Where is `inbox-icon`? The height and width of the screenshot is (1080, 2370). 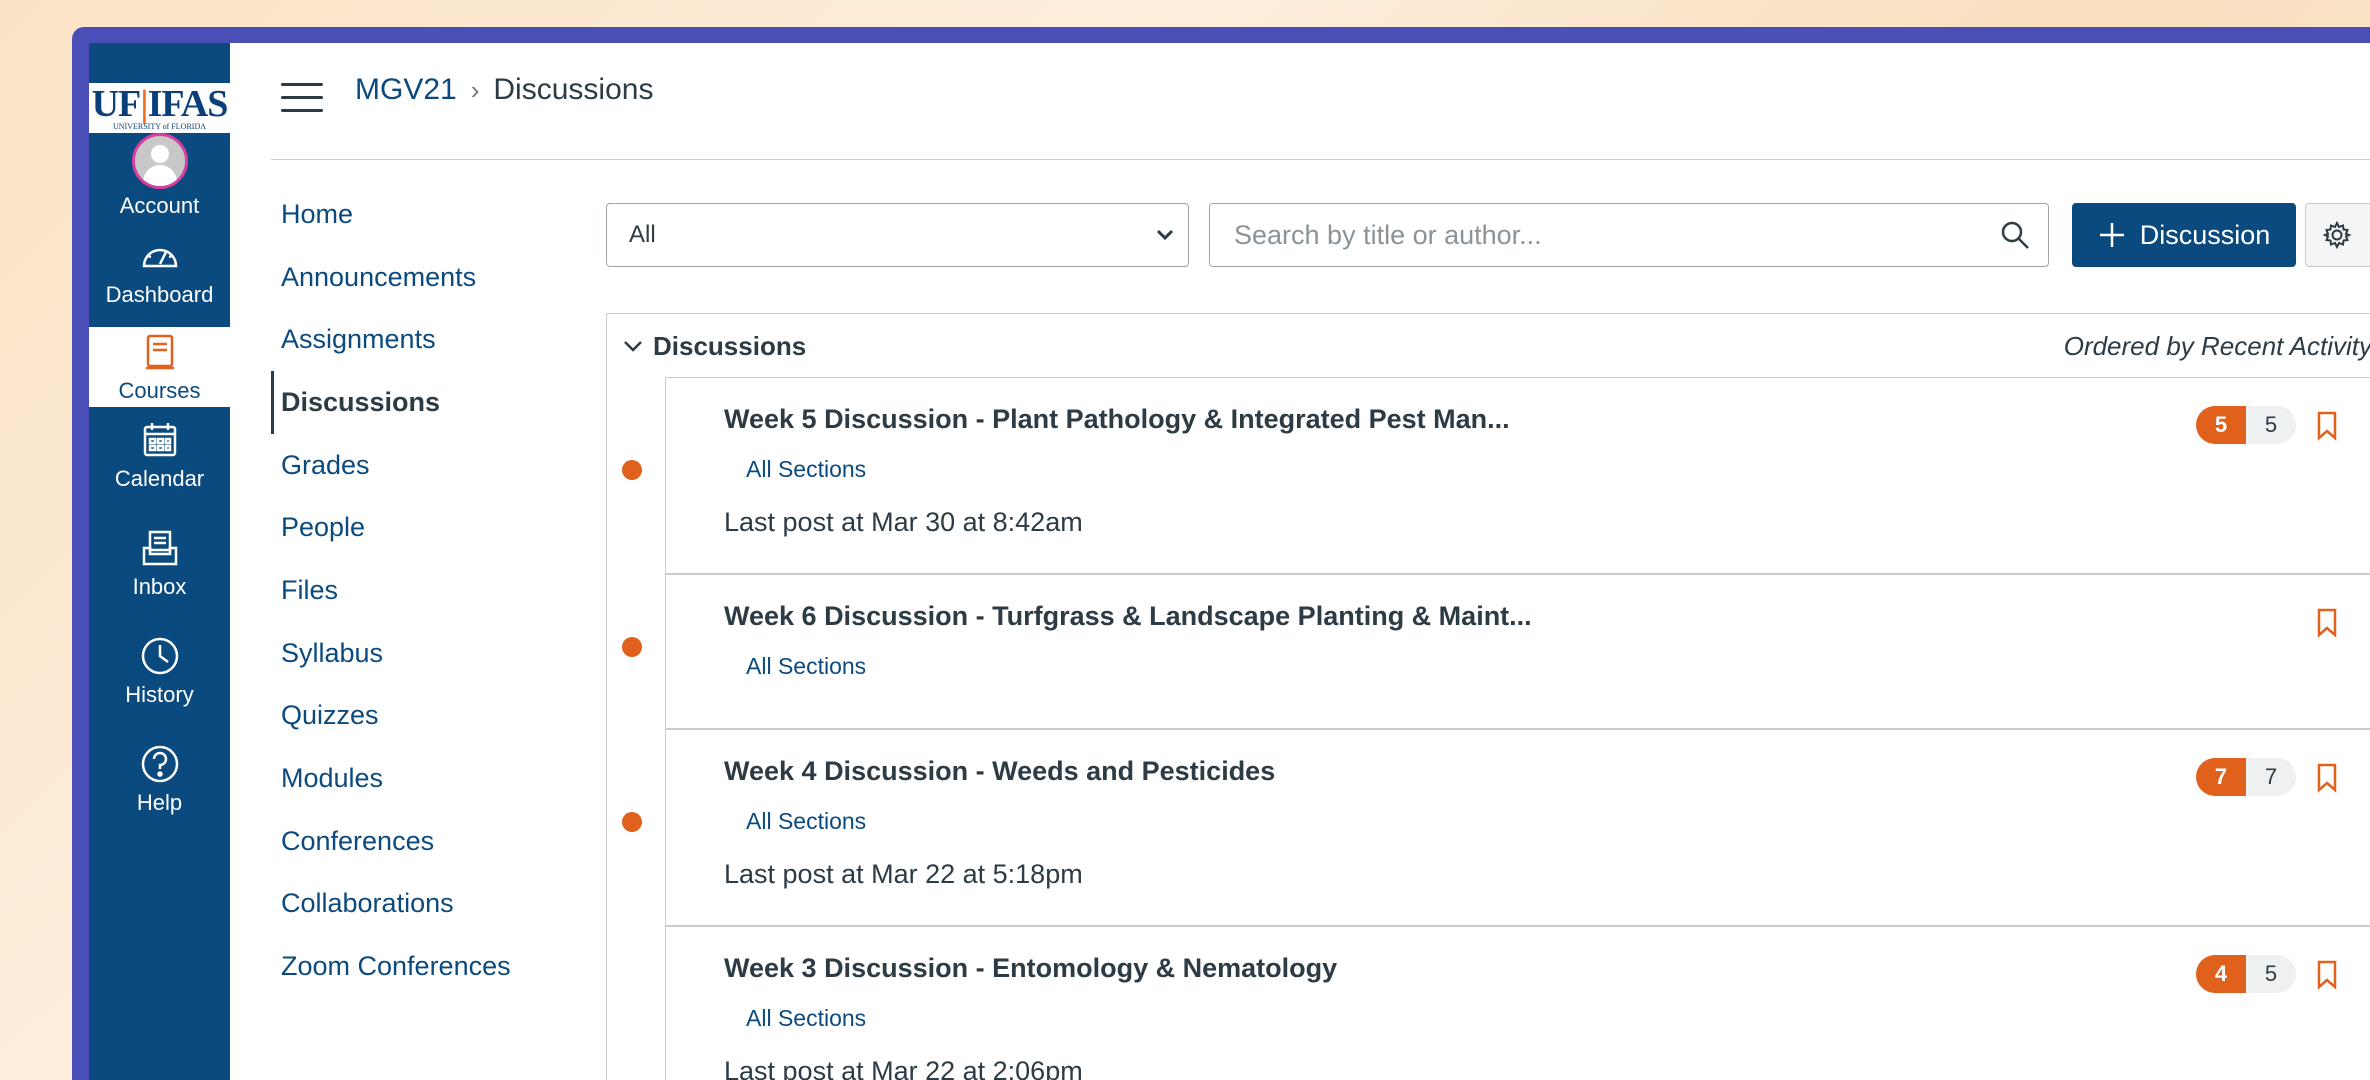 inbox-icon is located at coordinates (159, 548).